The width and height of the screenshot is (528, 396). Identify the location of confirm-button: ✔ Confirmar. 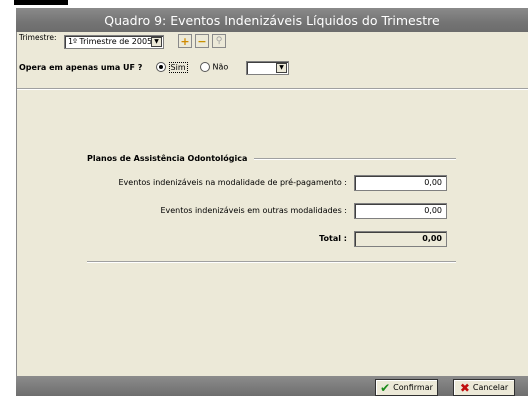
(406, 387).